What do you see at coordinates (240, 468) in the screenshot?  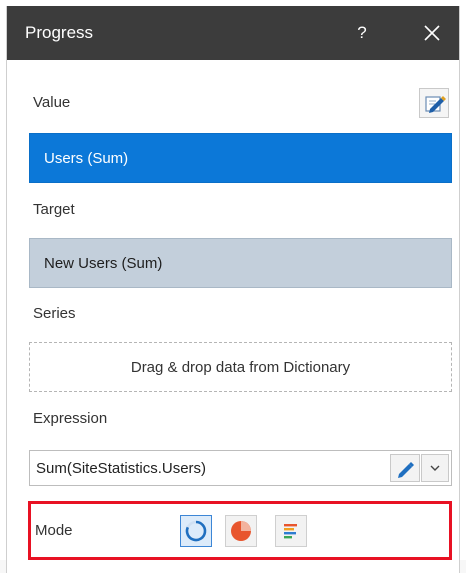 I see `expression-field: Sum(SiteStatistics.Users)` at bounding box center [240, 468].